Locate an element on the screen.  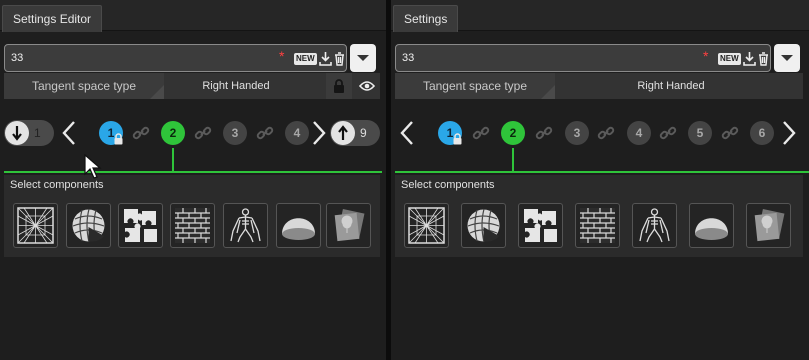
mouse-cursor-icon is located at coordinates (93, 166).